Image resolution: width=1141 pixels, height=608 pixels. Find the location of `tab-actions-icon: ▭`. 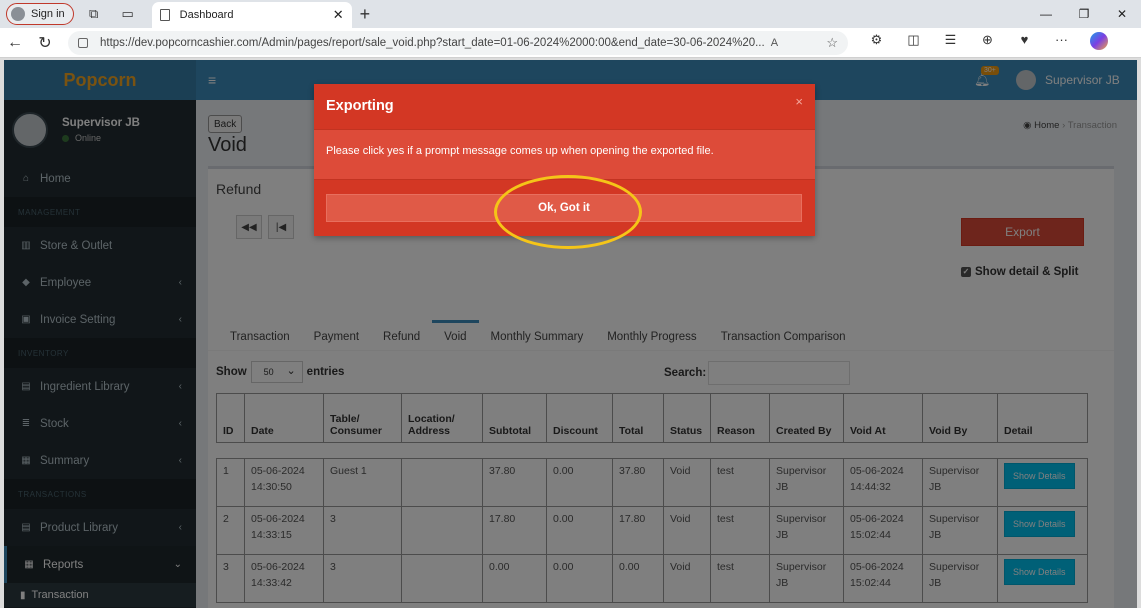

tab-actions-icon: ▭ is located at coordinates (128, 14).